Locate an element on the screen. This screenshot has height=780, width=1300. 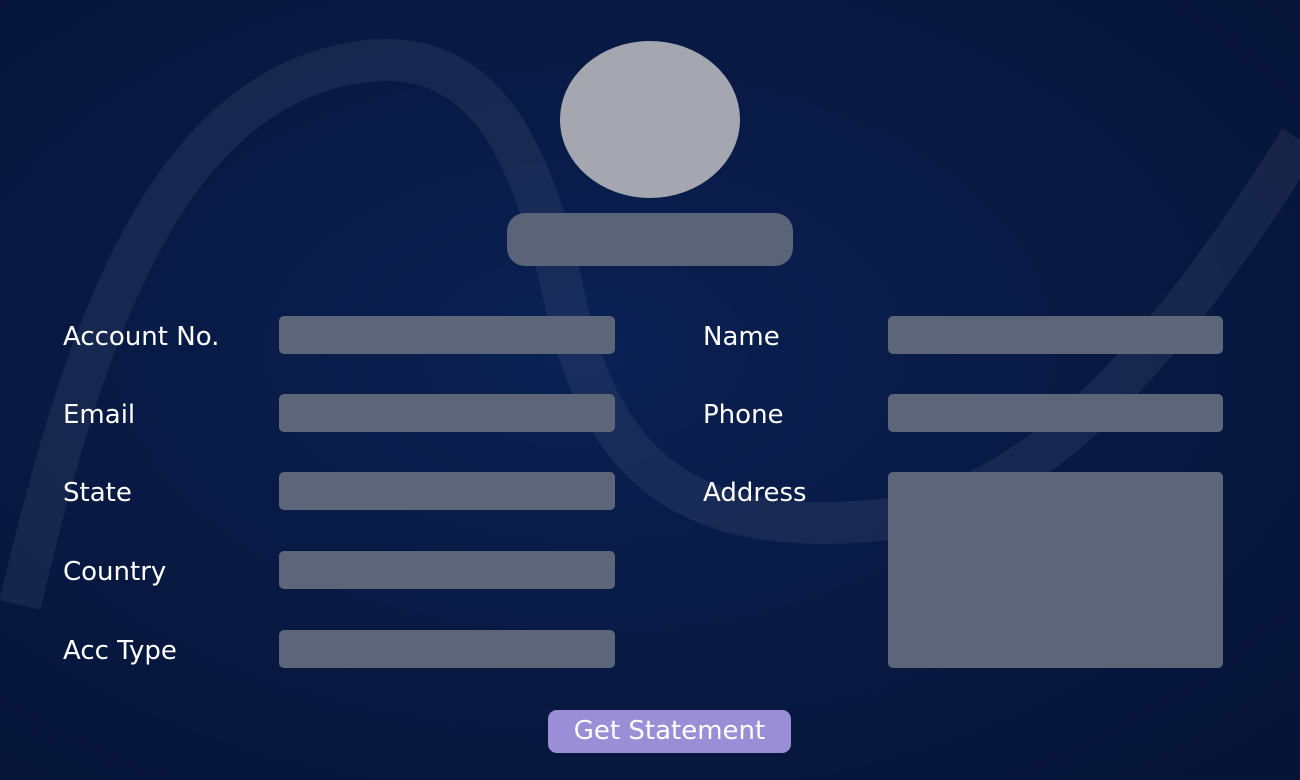
address-label: Address is located at coordinates (755, 493).